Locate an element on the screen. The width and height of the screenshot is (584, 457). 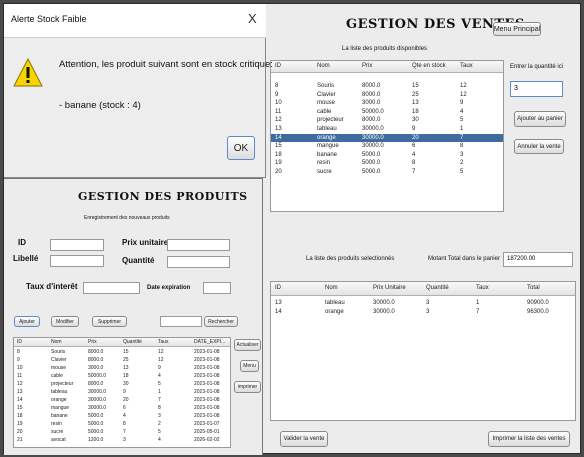
table-row: 13 tableau 30000.0 3 1 90900.0 is located at coordinates (423, 303).